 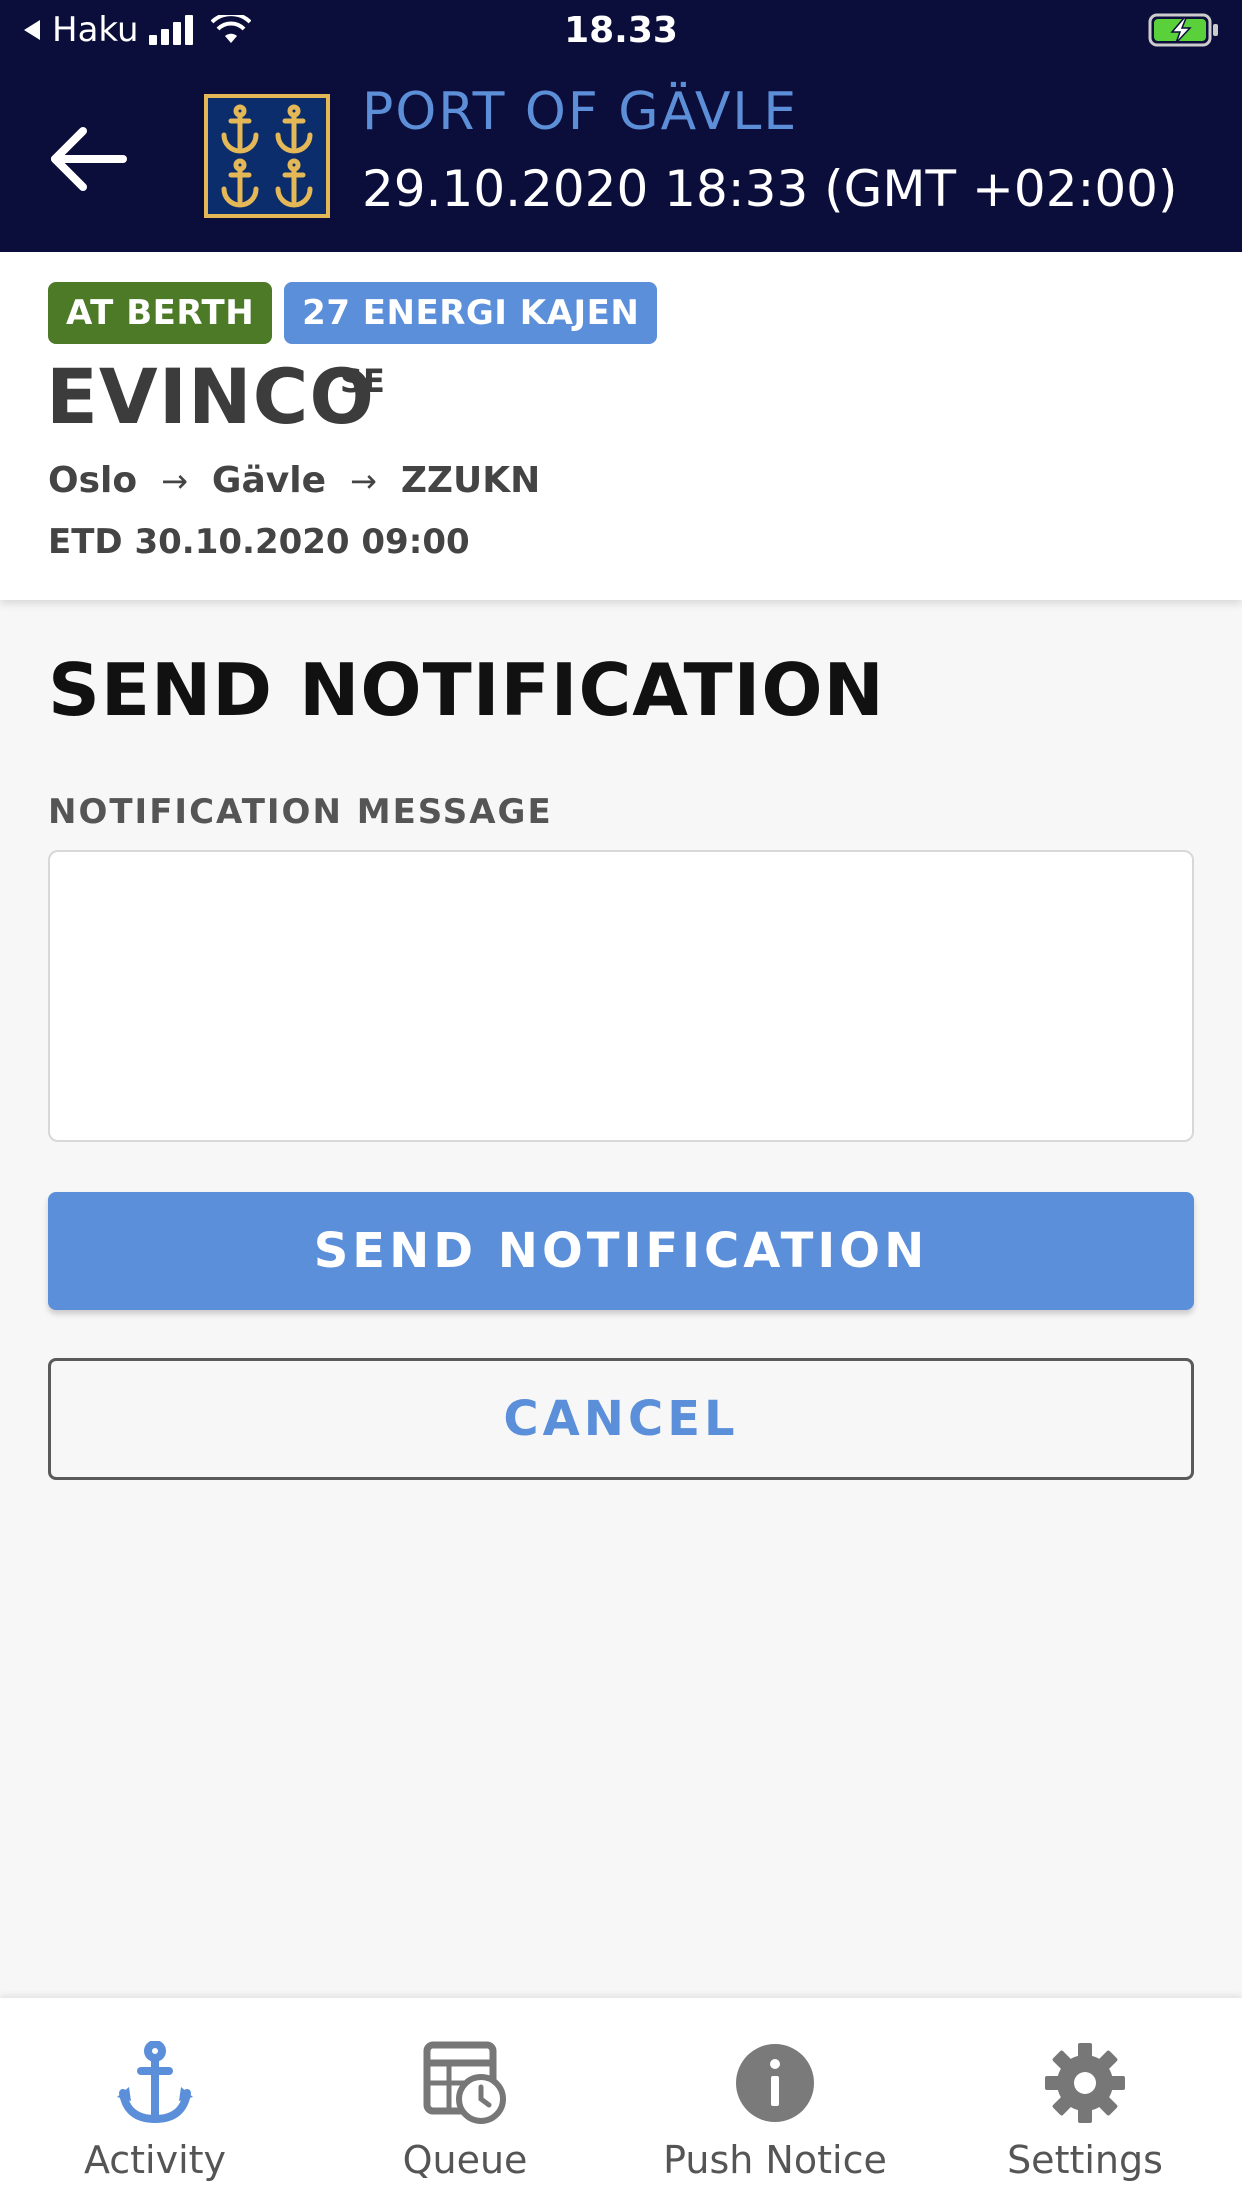 I want to click on vessel-name: EVINCO, so click(x=210, y=396).